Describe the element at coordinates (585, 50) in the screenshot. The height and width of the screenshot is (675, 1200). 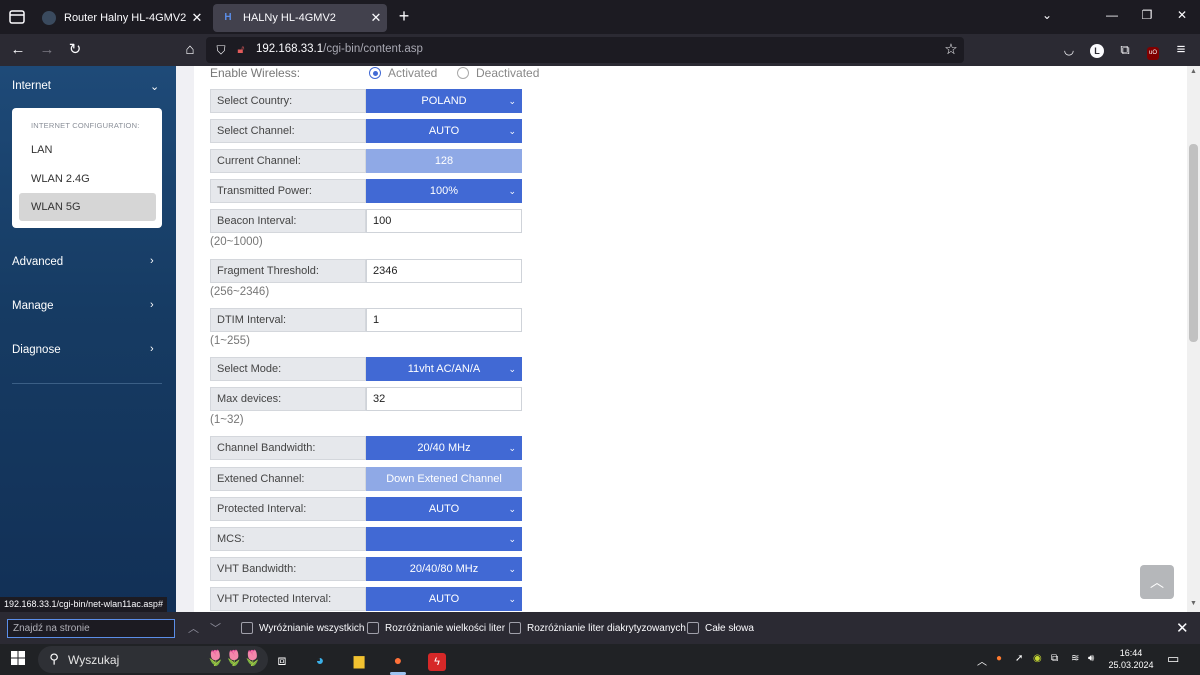
I see `url-bar: ⛉ 🔓︎ 192.168.33.1/cgi-bin/content.asp ☆` at that location.